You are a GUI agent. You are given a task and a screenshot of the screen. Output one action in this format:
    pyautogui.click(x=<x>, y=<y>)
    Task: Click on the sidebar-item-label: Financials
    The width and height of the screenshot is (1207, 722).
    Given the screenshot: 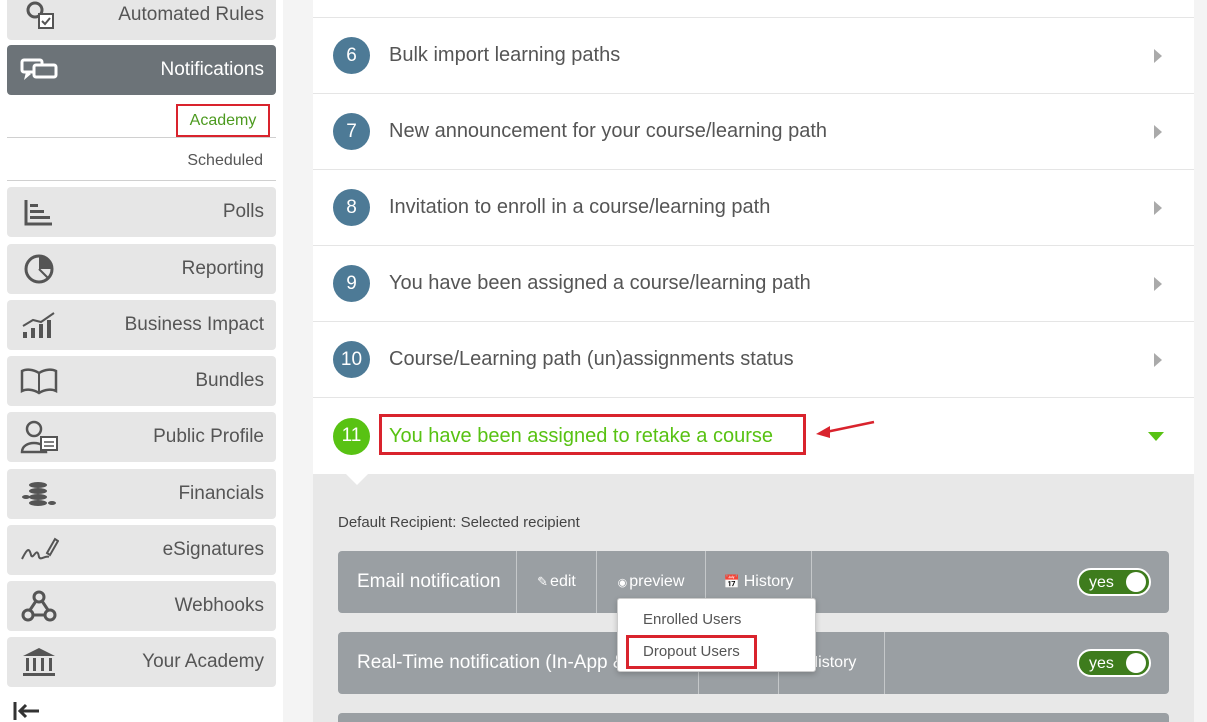 What is the action you would take?
    pyautogui.click(x=221, y=493)
    